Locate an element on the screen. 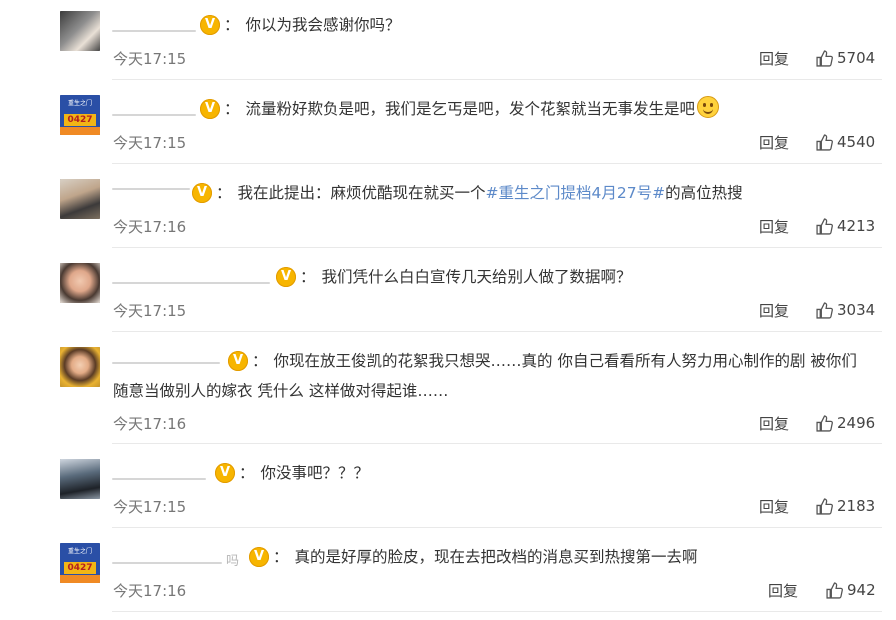 The height and width of the screenshot is (620, 896). comment-item: V ： 你没事吧？？？ 今天17:15 回复 2183 is located at coordinates (448, 486).